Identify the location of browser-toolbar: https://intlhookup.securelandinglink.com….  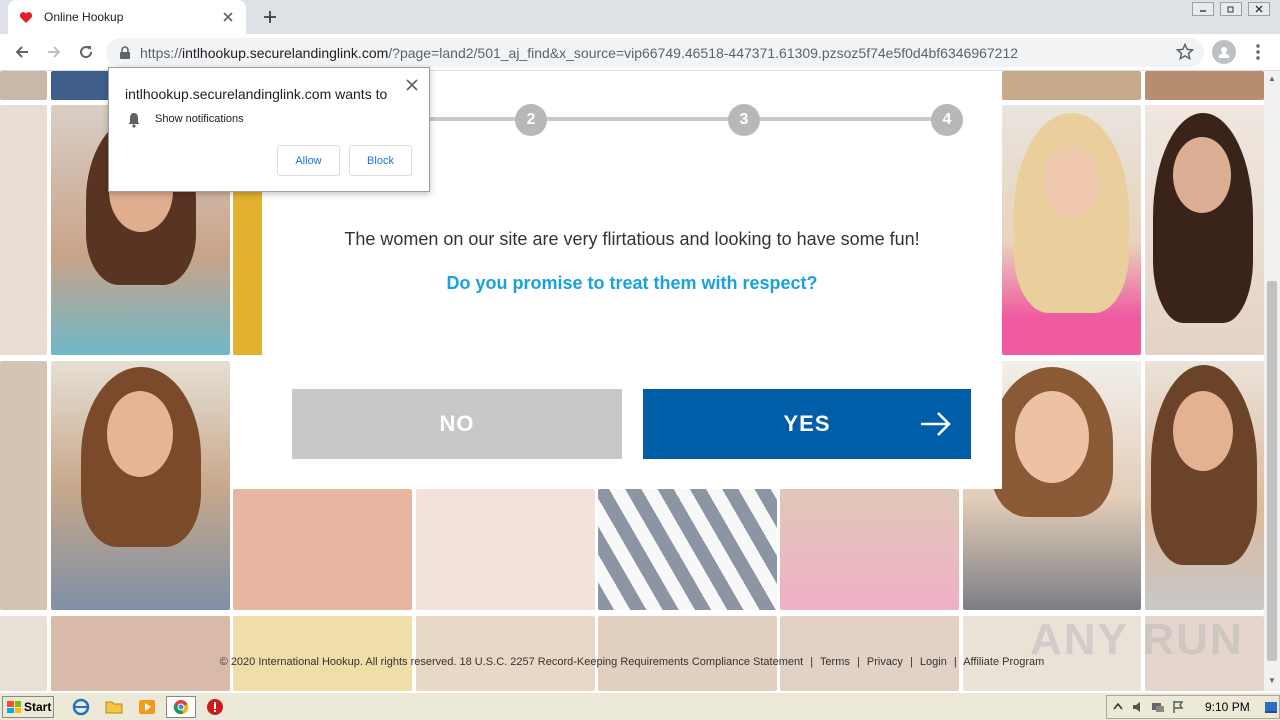
(640, 52).